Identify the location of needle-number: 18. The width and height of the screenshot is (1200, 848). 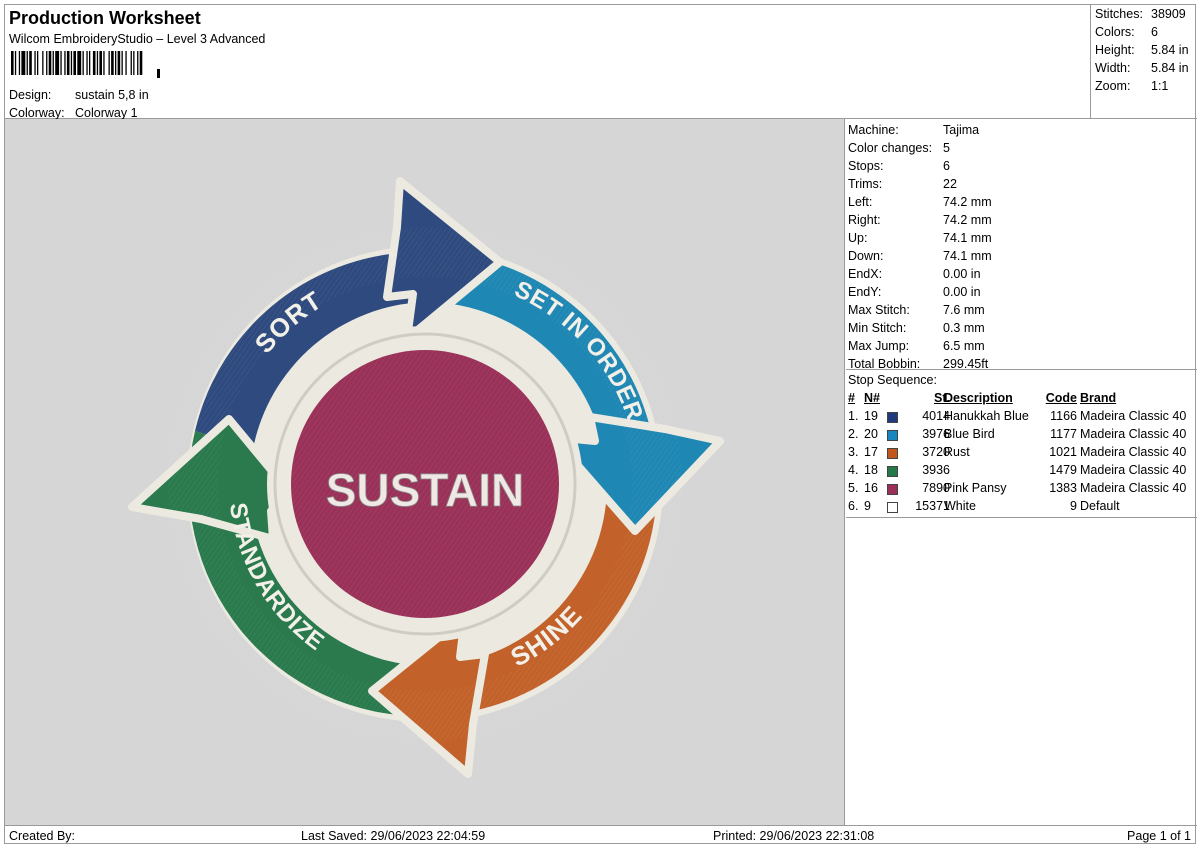
(871, 470).